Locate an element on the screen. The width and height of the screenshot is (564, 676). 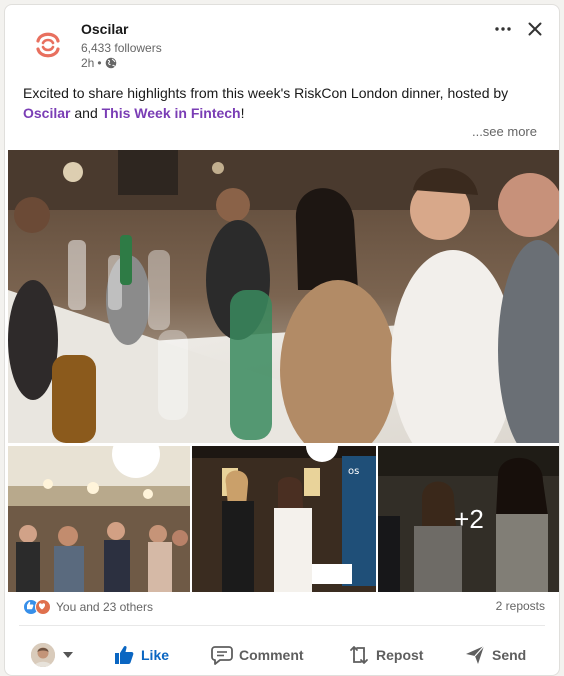
social-counts: You and 23 others 2 reposts is located at coordinates (284, 608).